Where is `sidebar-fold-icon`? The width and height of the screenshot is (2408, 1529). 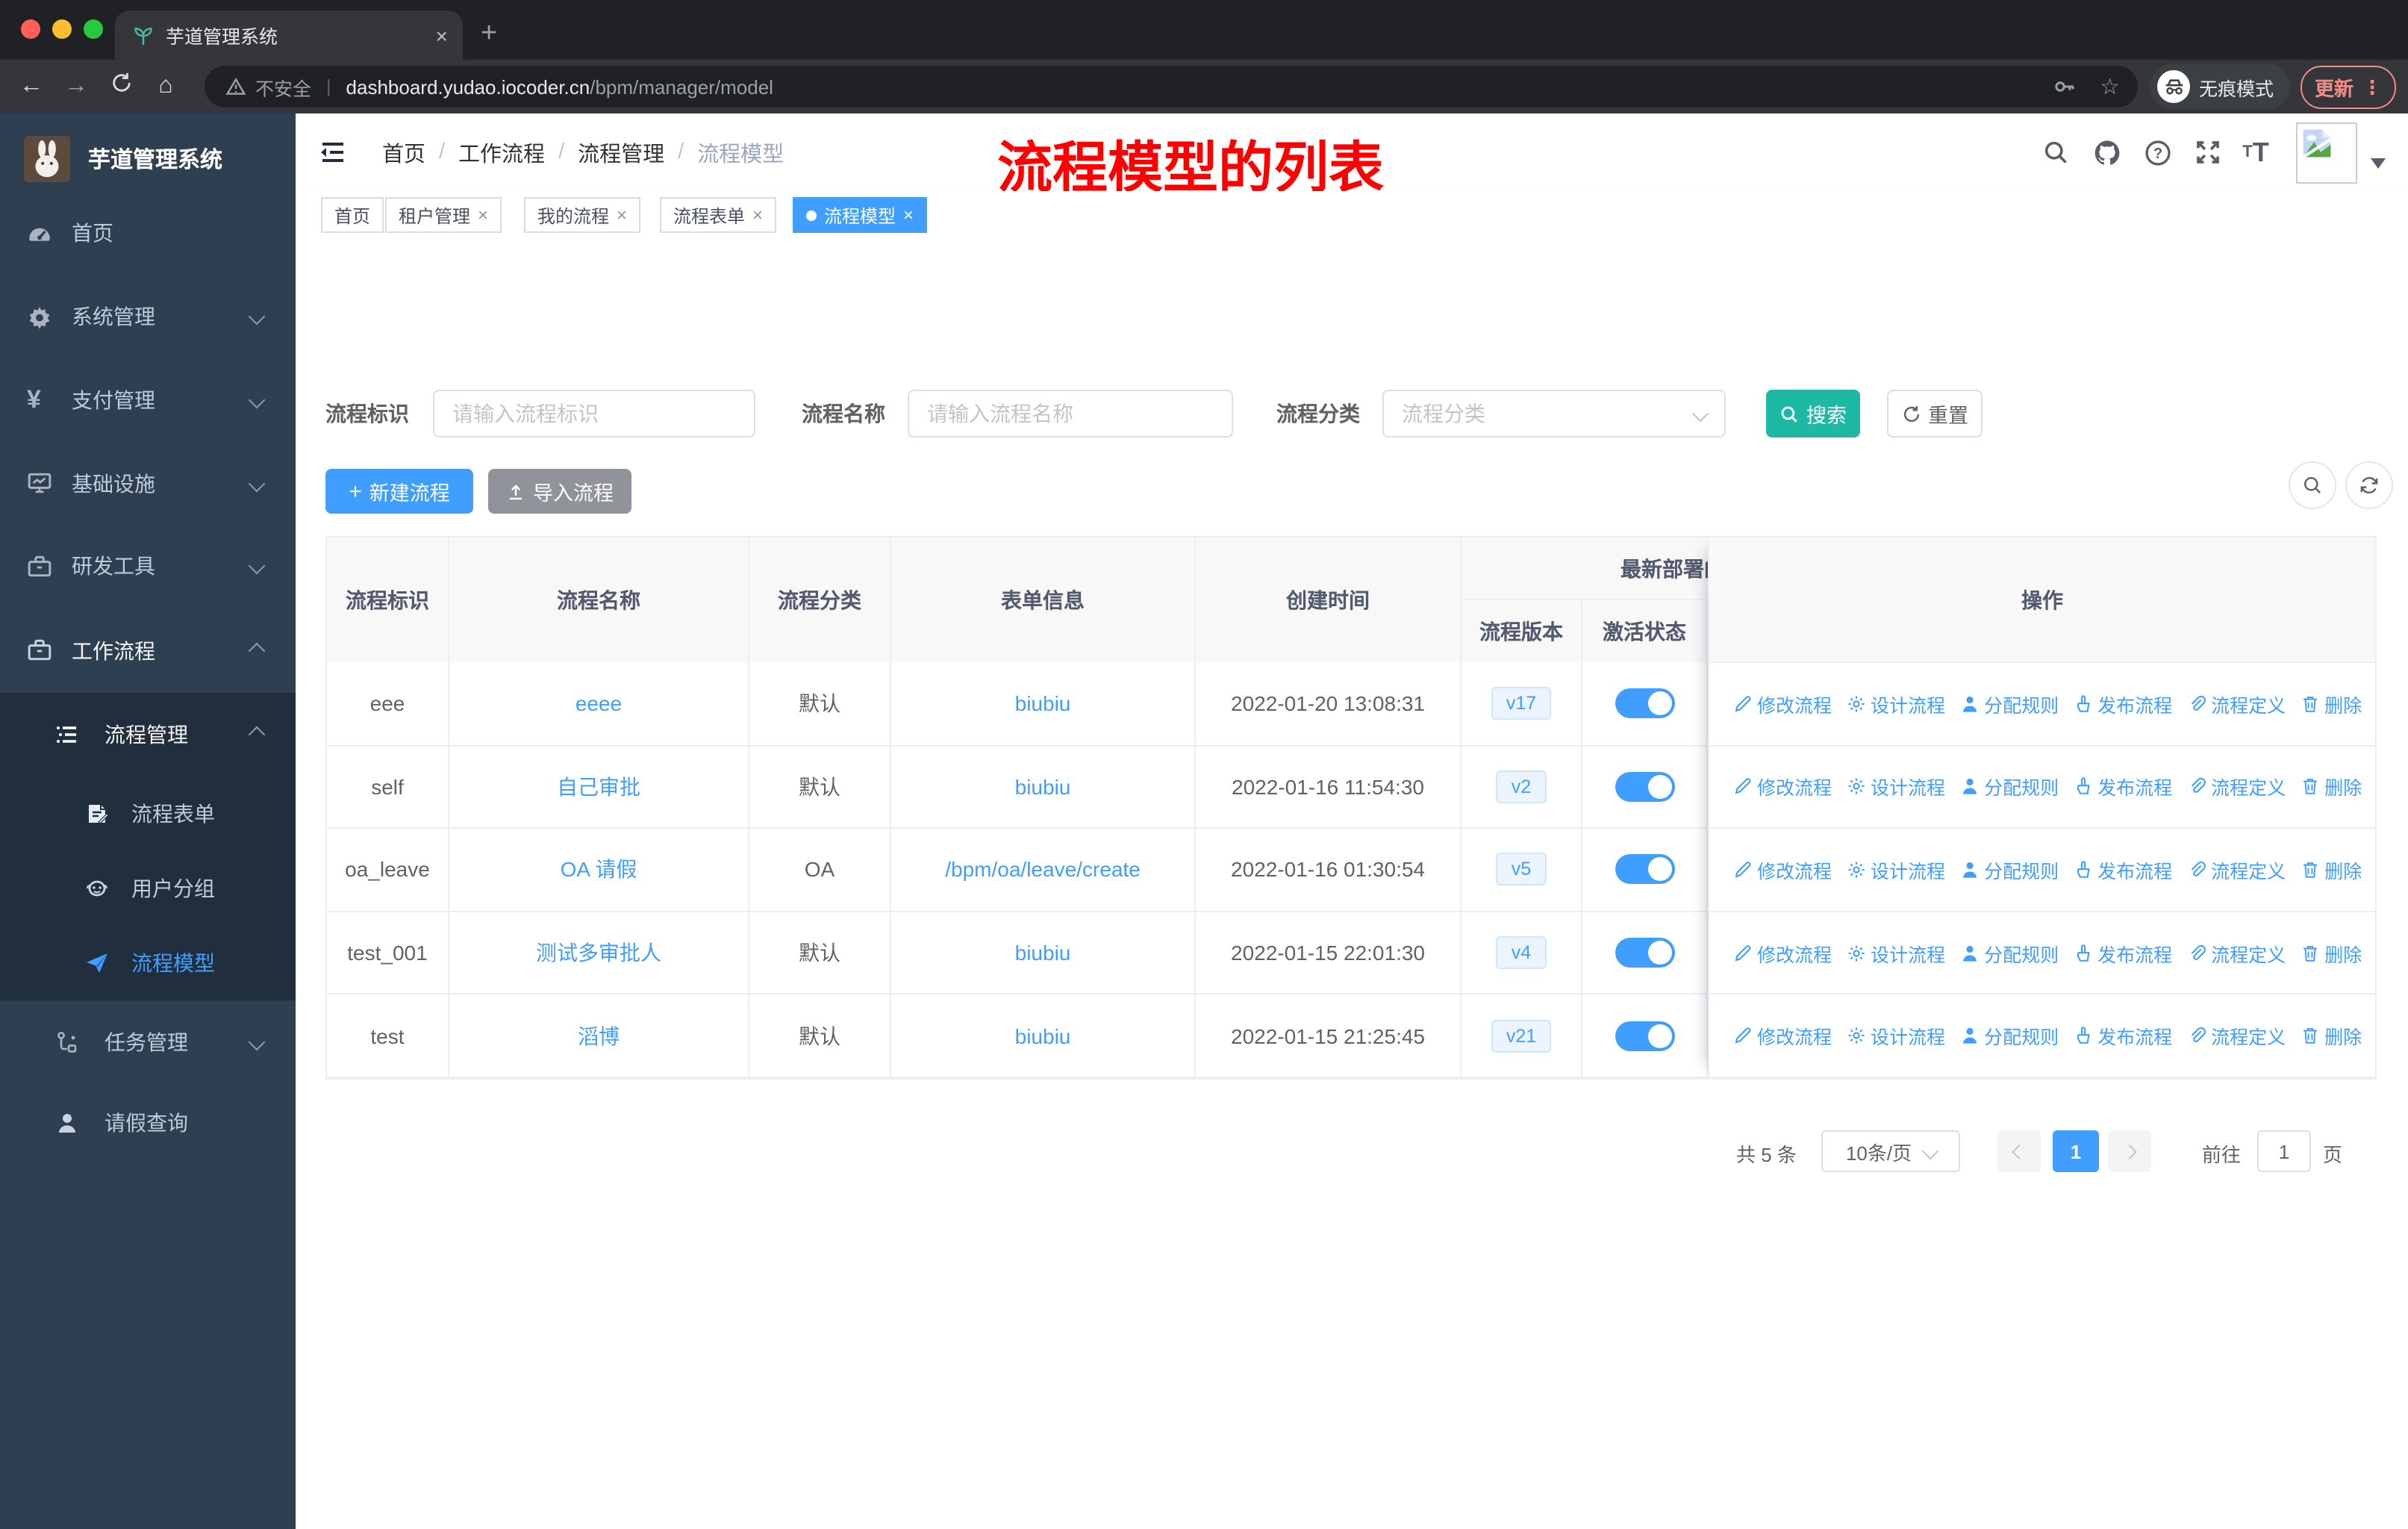
sidebar-fold-icon is located at coordinates (333, 152).